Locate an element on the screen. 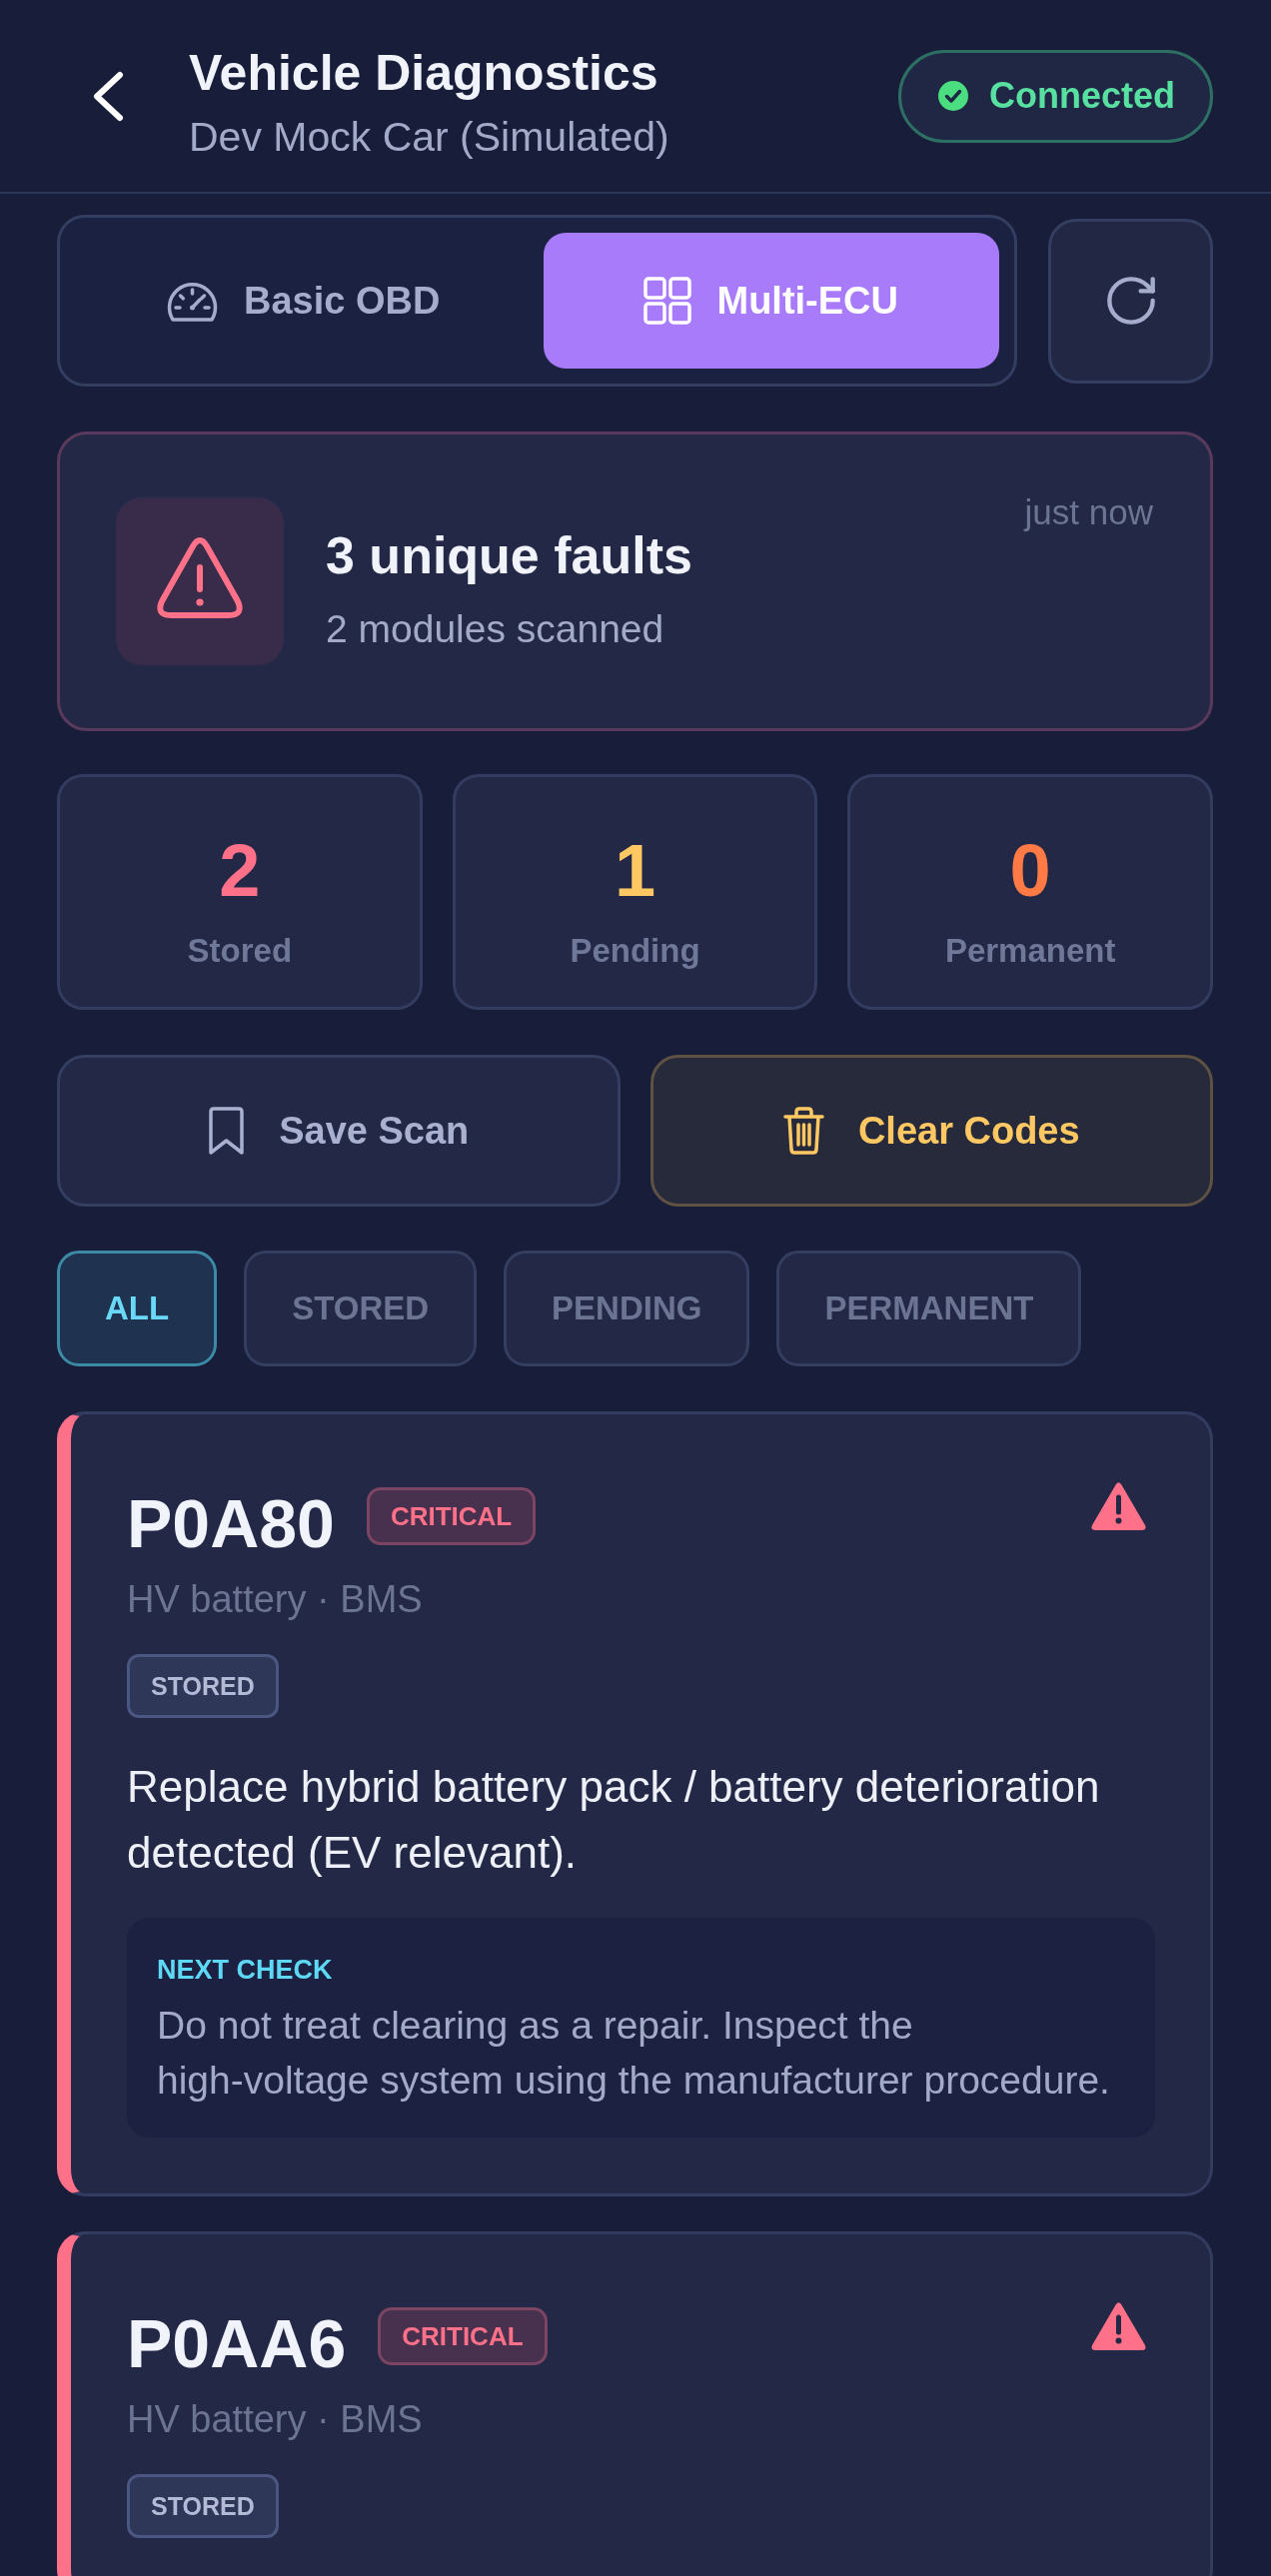 Image resolution: width=1271 pixels, height=2576 pixels. refresh-button is located at coordinates (1130, 301).